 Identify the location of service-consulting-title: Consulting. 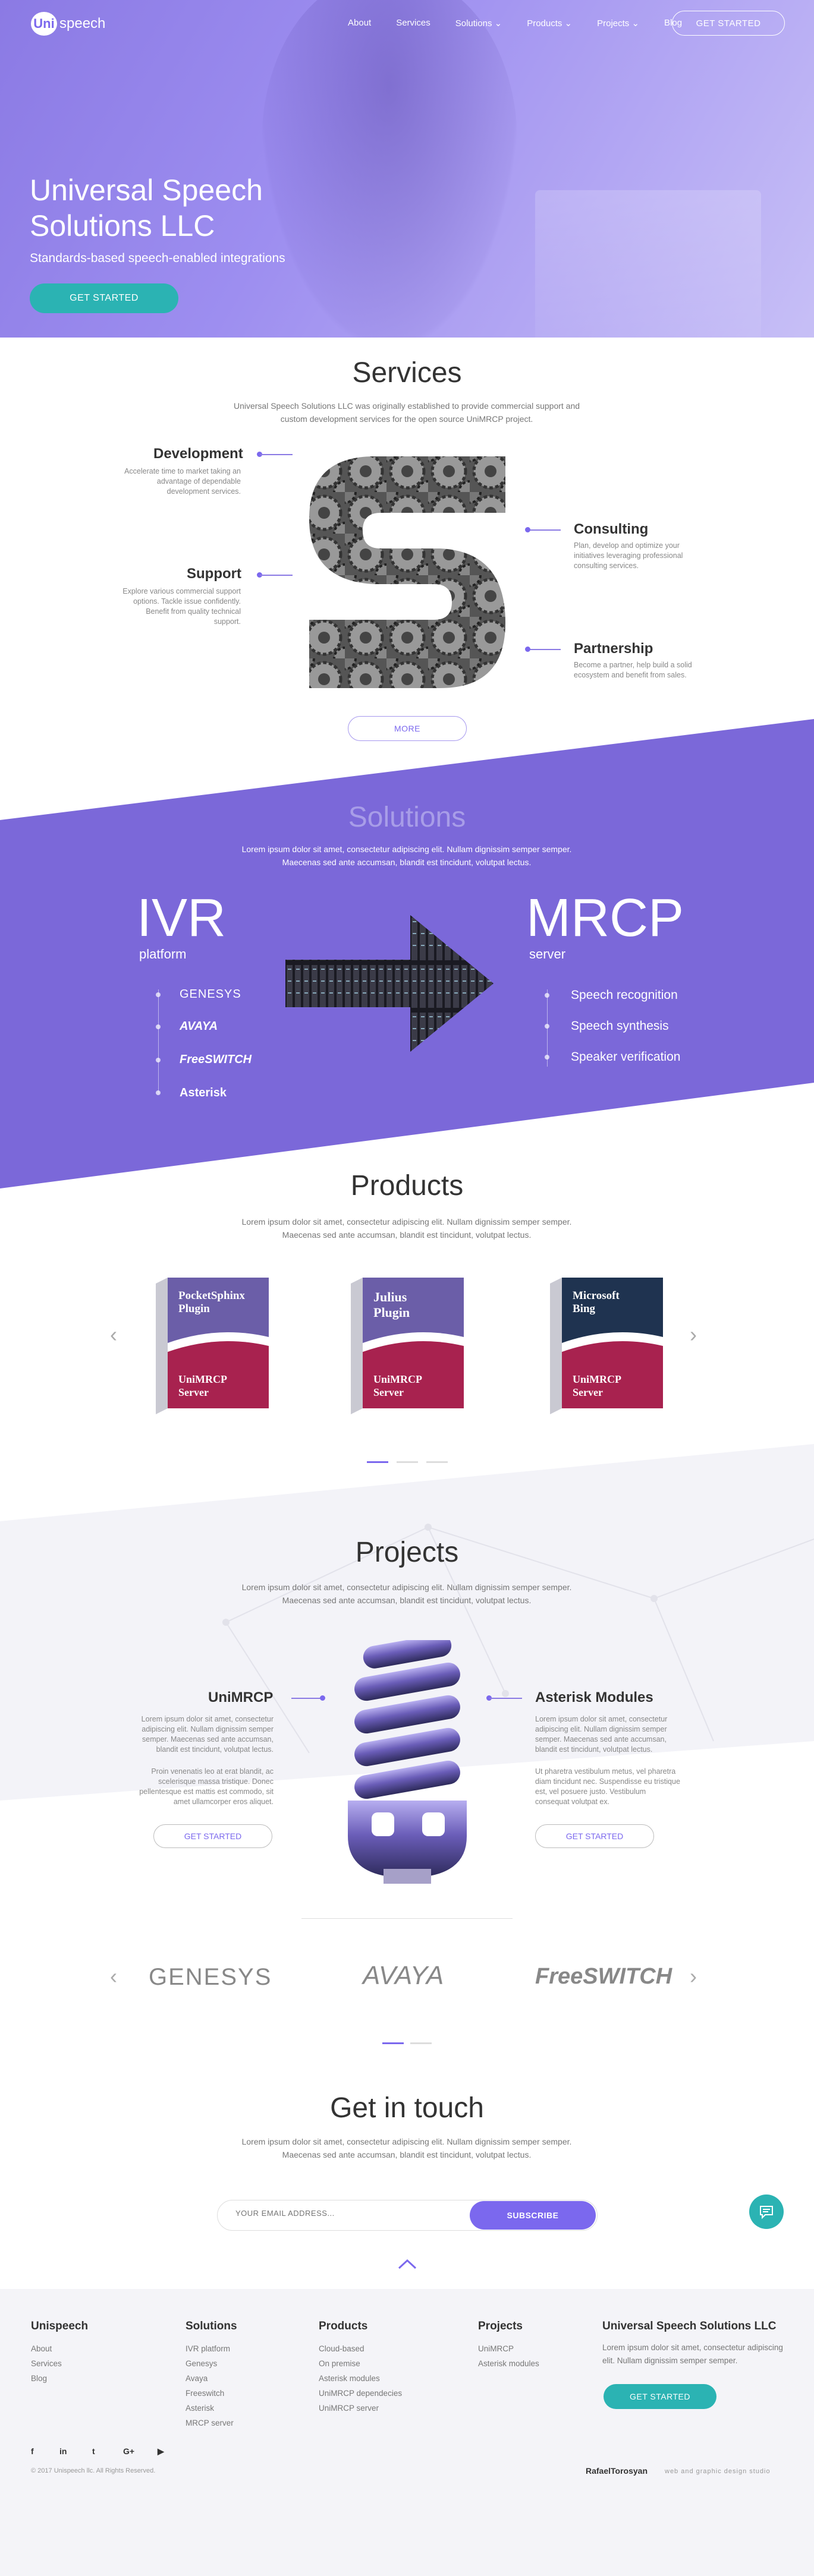
(612, 529).